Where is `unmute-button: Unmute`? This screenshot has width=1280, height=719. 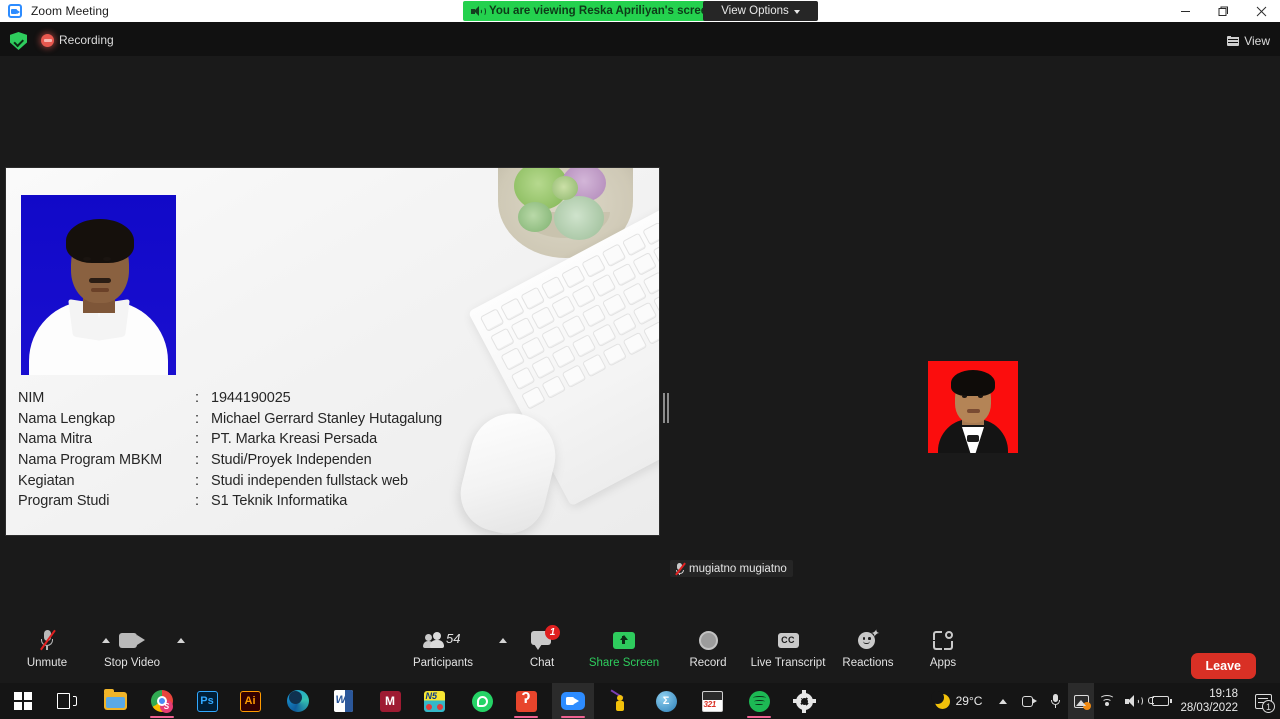 unmute-button: Unmute is located at coordinates (60, 648).